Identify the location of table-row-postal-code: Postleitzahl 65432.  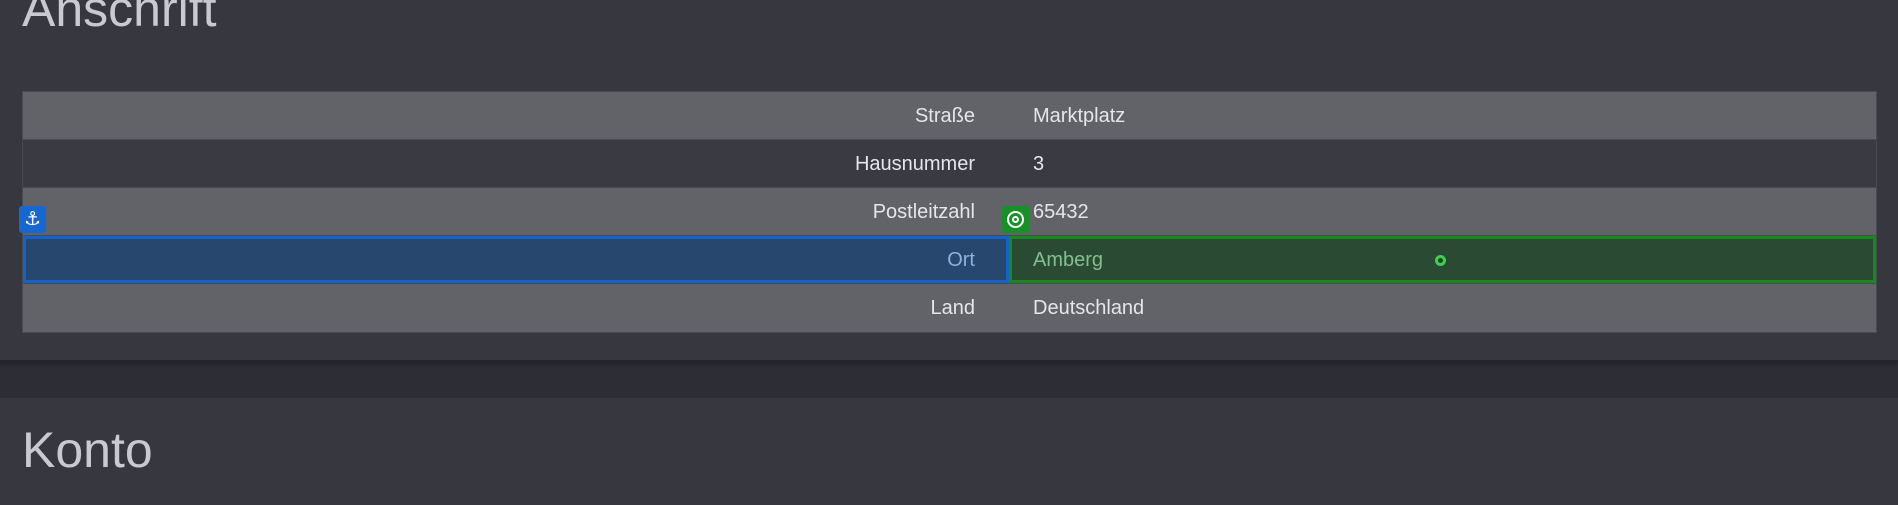
(949, 212).